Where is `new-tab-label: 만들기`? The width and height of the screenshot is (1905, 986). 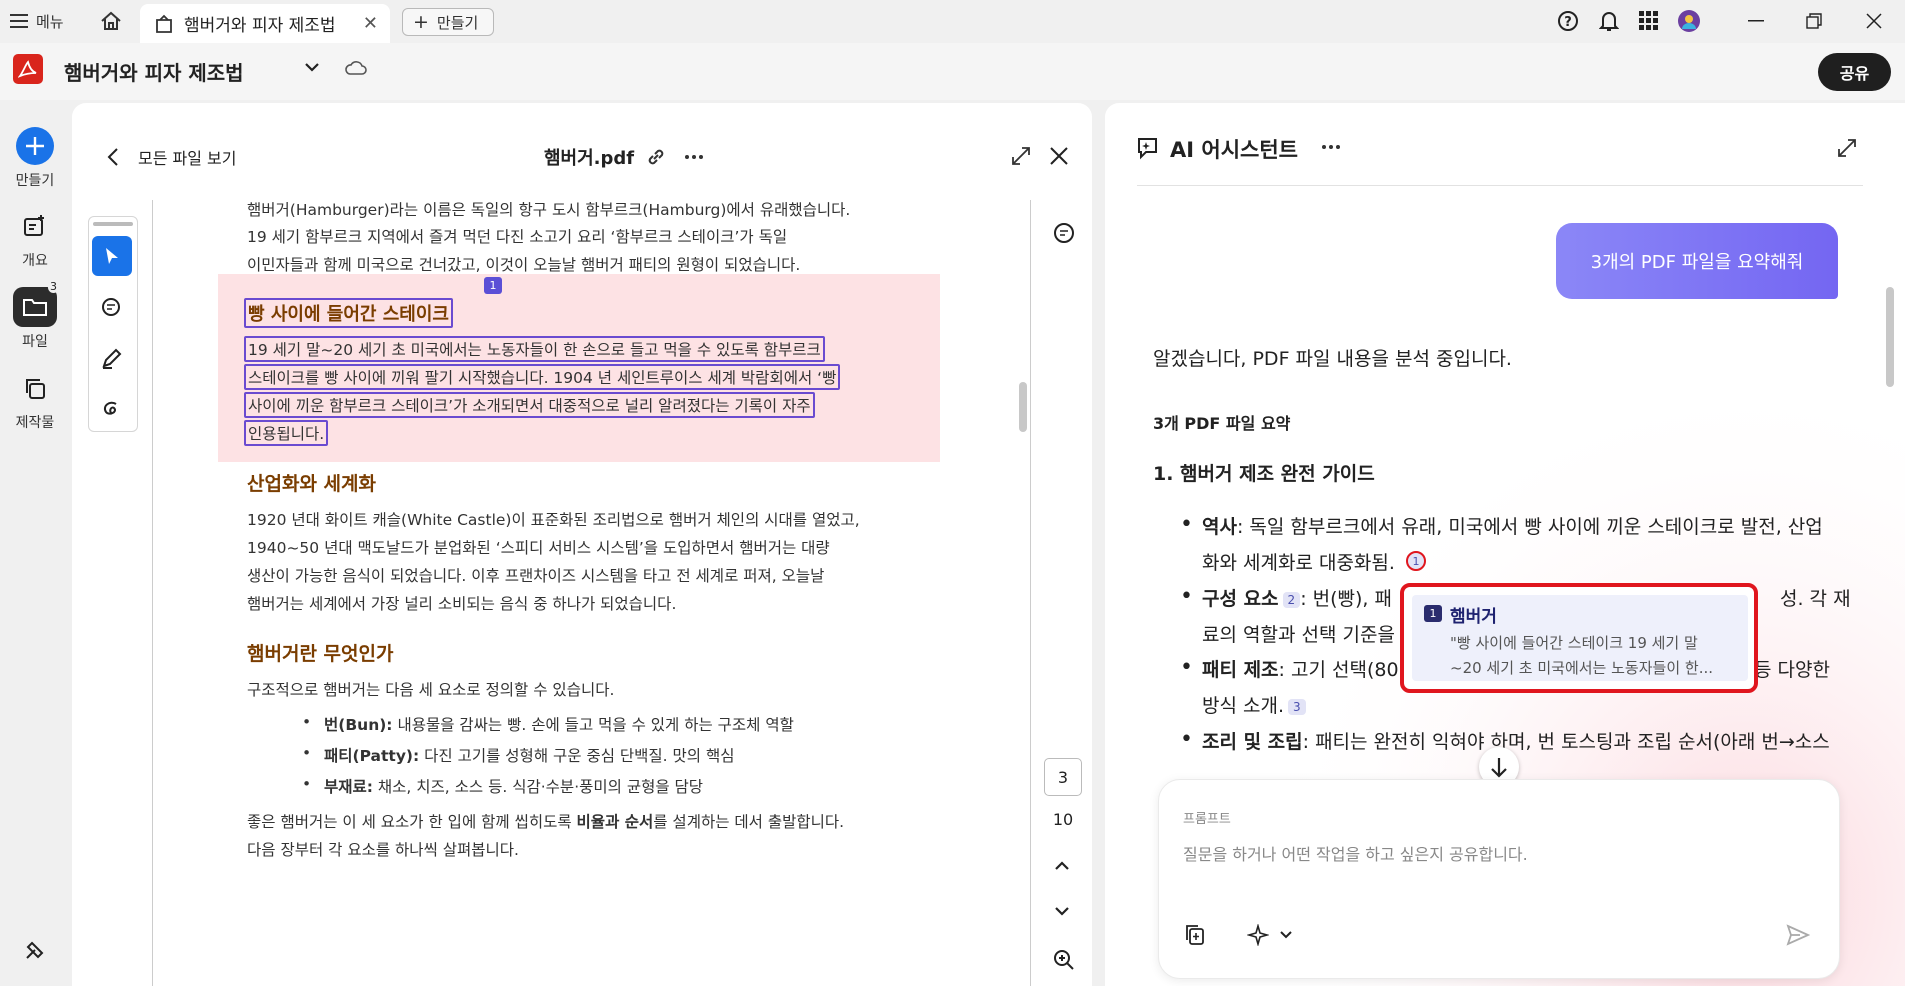
new-tab-label: 만들기 is located at coordinates (457, 22).